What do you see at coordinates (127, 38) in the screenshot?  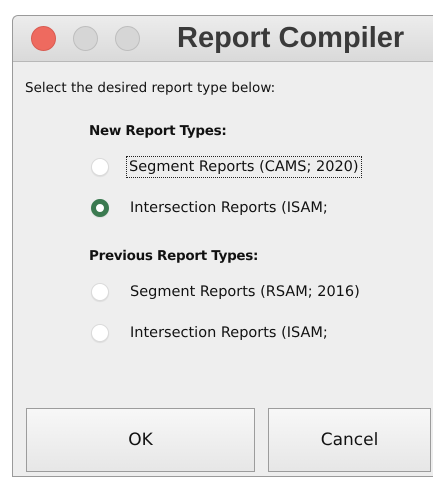 I see `zoom-button` at bounding box center [127, 38].